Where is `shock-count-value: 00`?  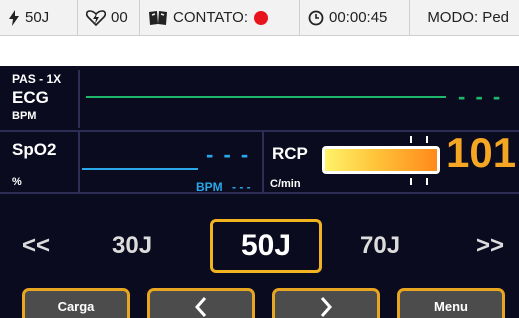
shock-count-value: 00 is located at coordinates (119, 17).